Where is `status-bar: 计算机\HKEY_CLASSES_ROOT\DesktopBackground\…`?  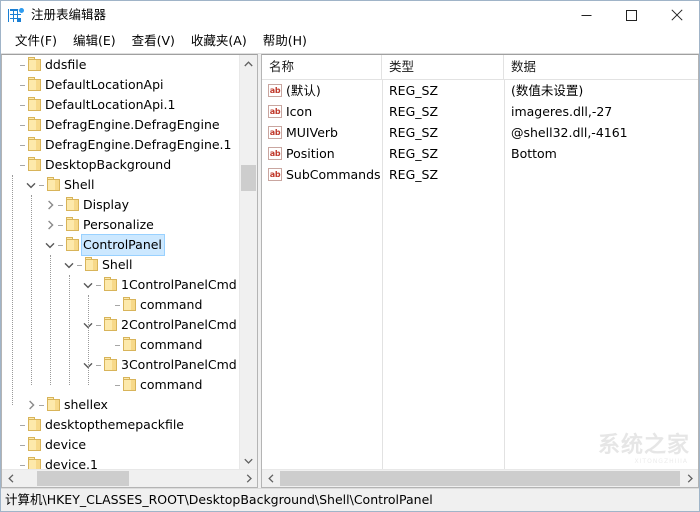
status-bar: 计算机\HKEY_CLASSES_ROOT\DesktopBackground\… is located at coordinates (350, 499).